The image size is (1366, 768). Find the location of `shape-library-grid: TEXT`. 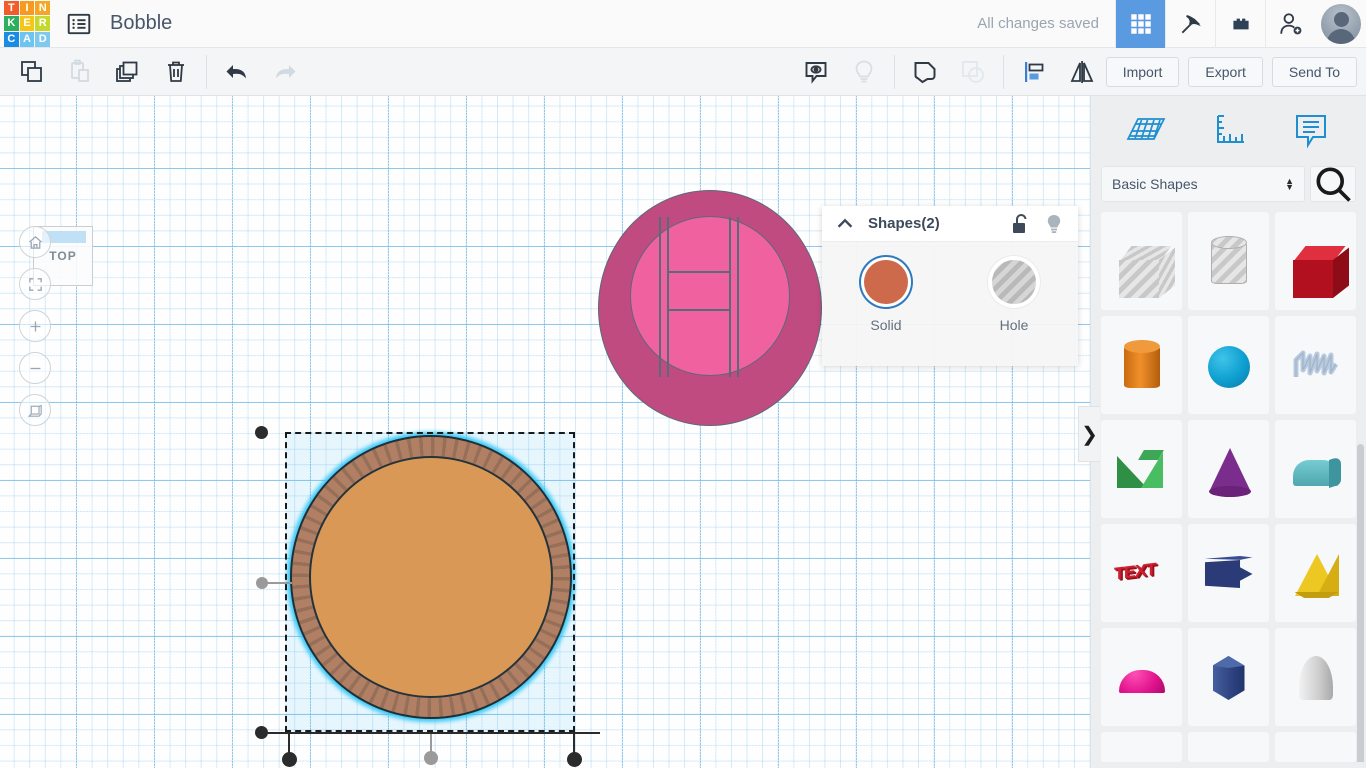

shape-library-grid: TEXT is located at coordinates (1228, 487).